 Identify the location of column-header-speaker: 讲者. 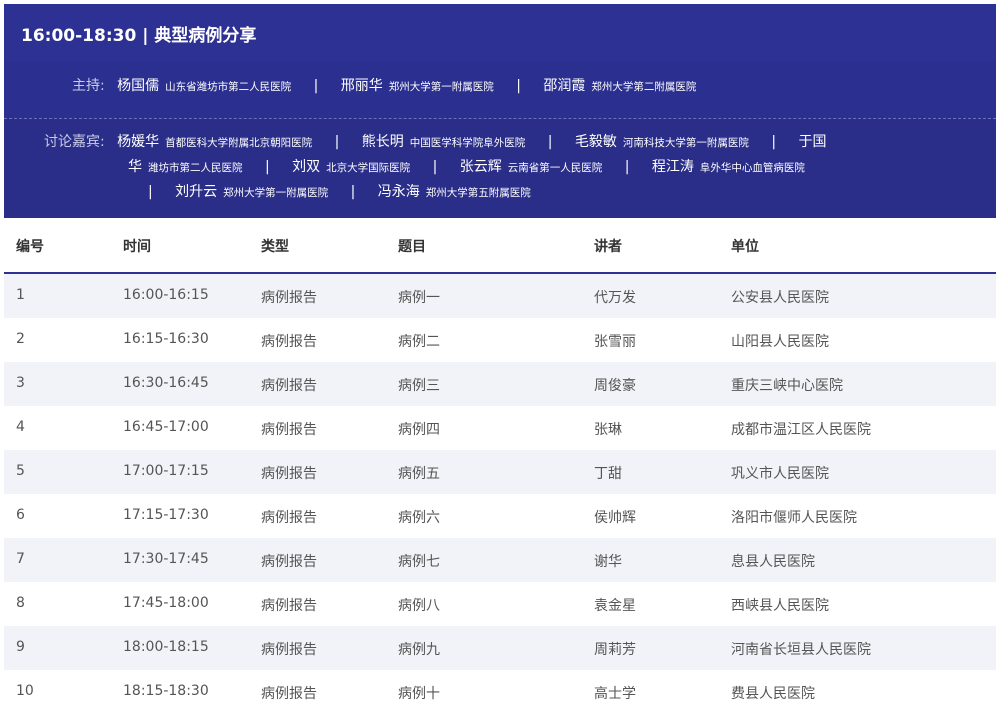
(608, 247).